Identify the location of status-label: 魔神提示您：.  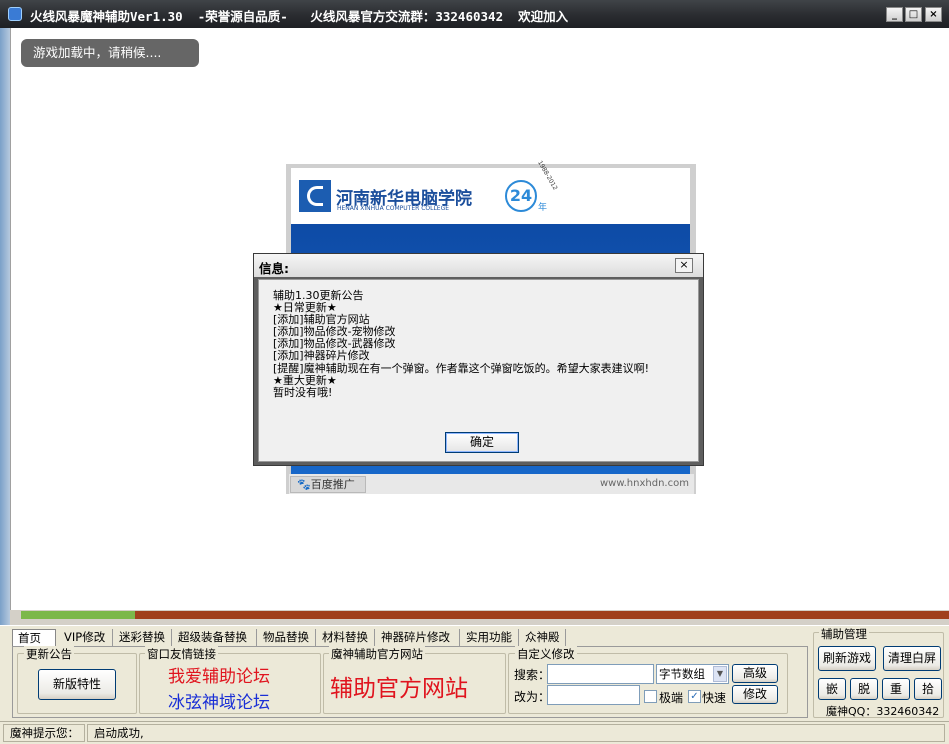
(44, 733).